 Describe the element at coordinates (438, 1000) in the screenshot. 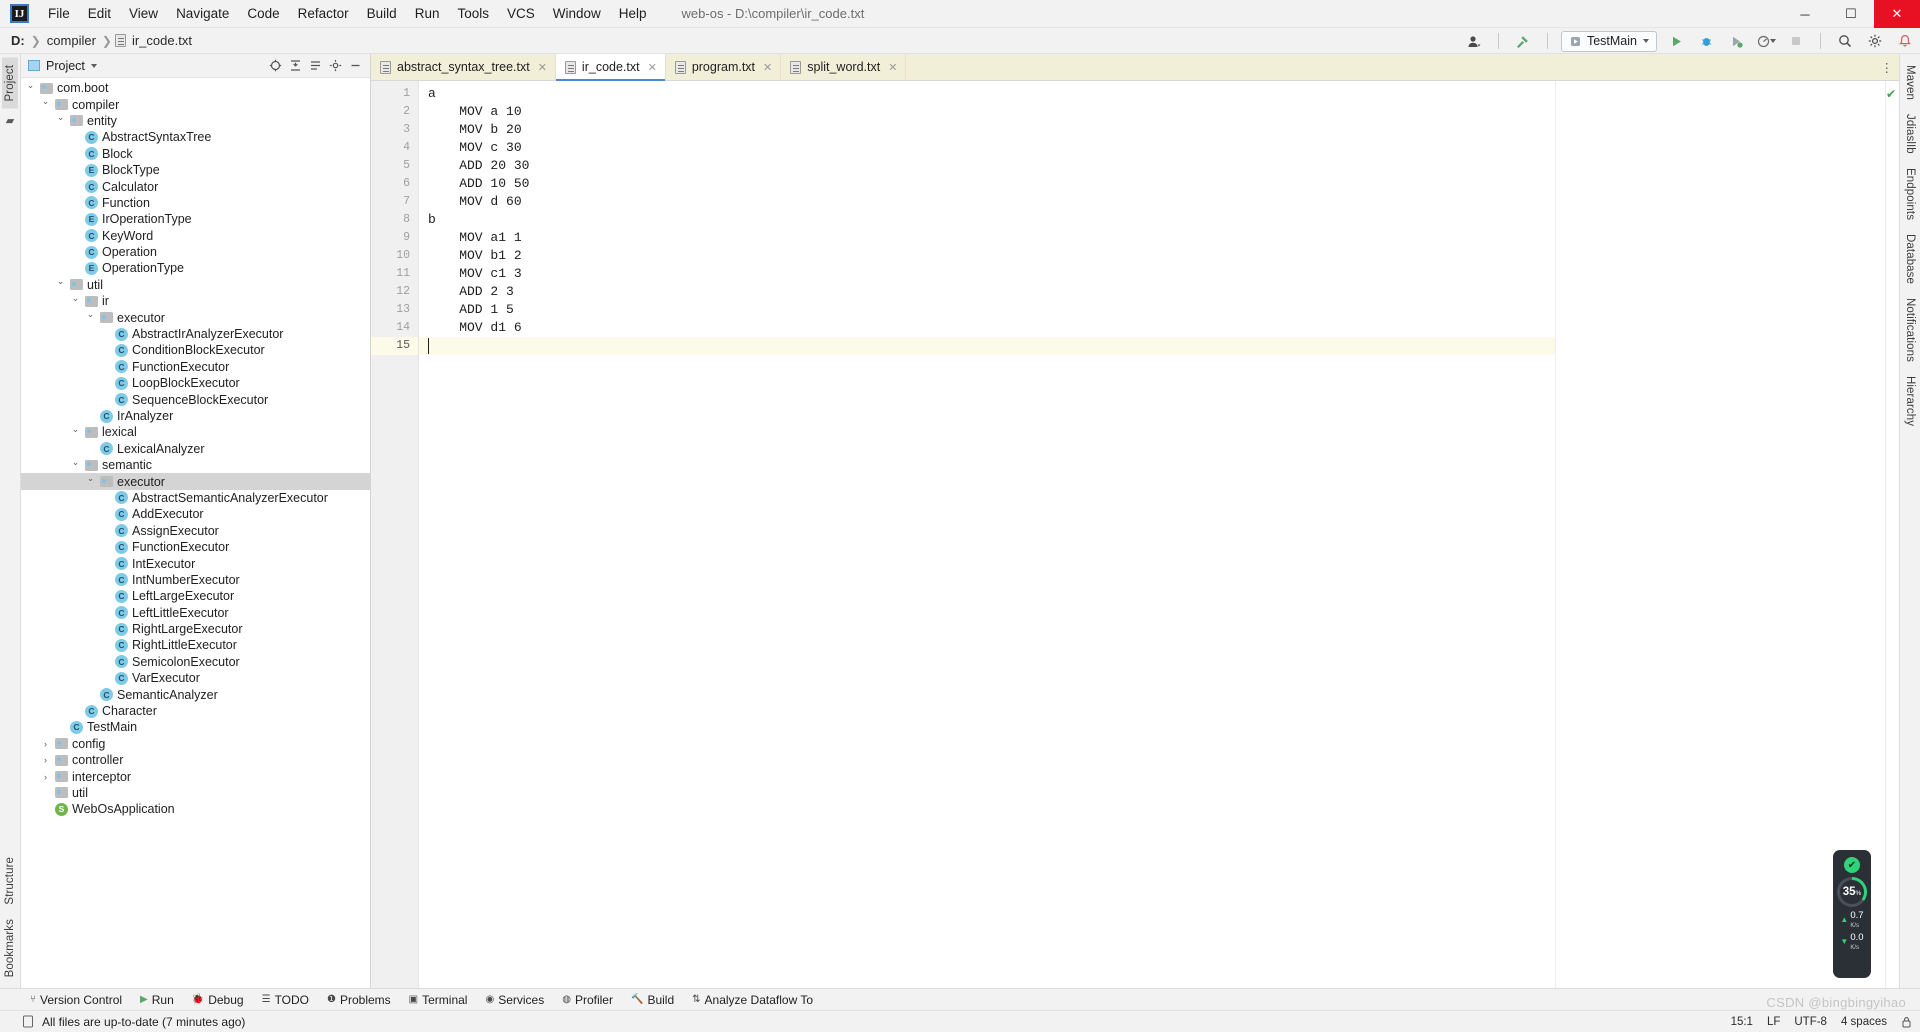

I see `tool-window-terminal: ▣ Terminal` at that location.